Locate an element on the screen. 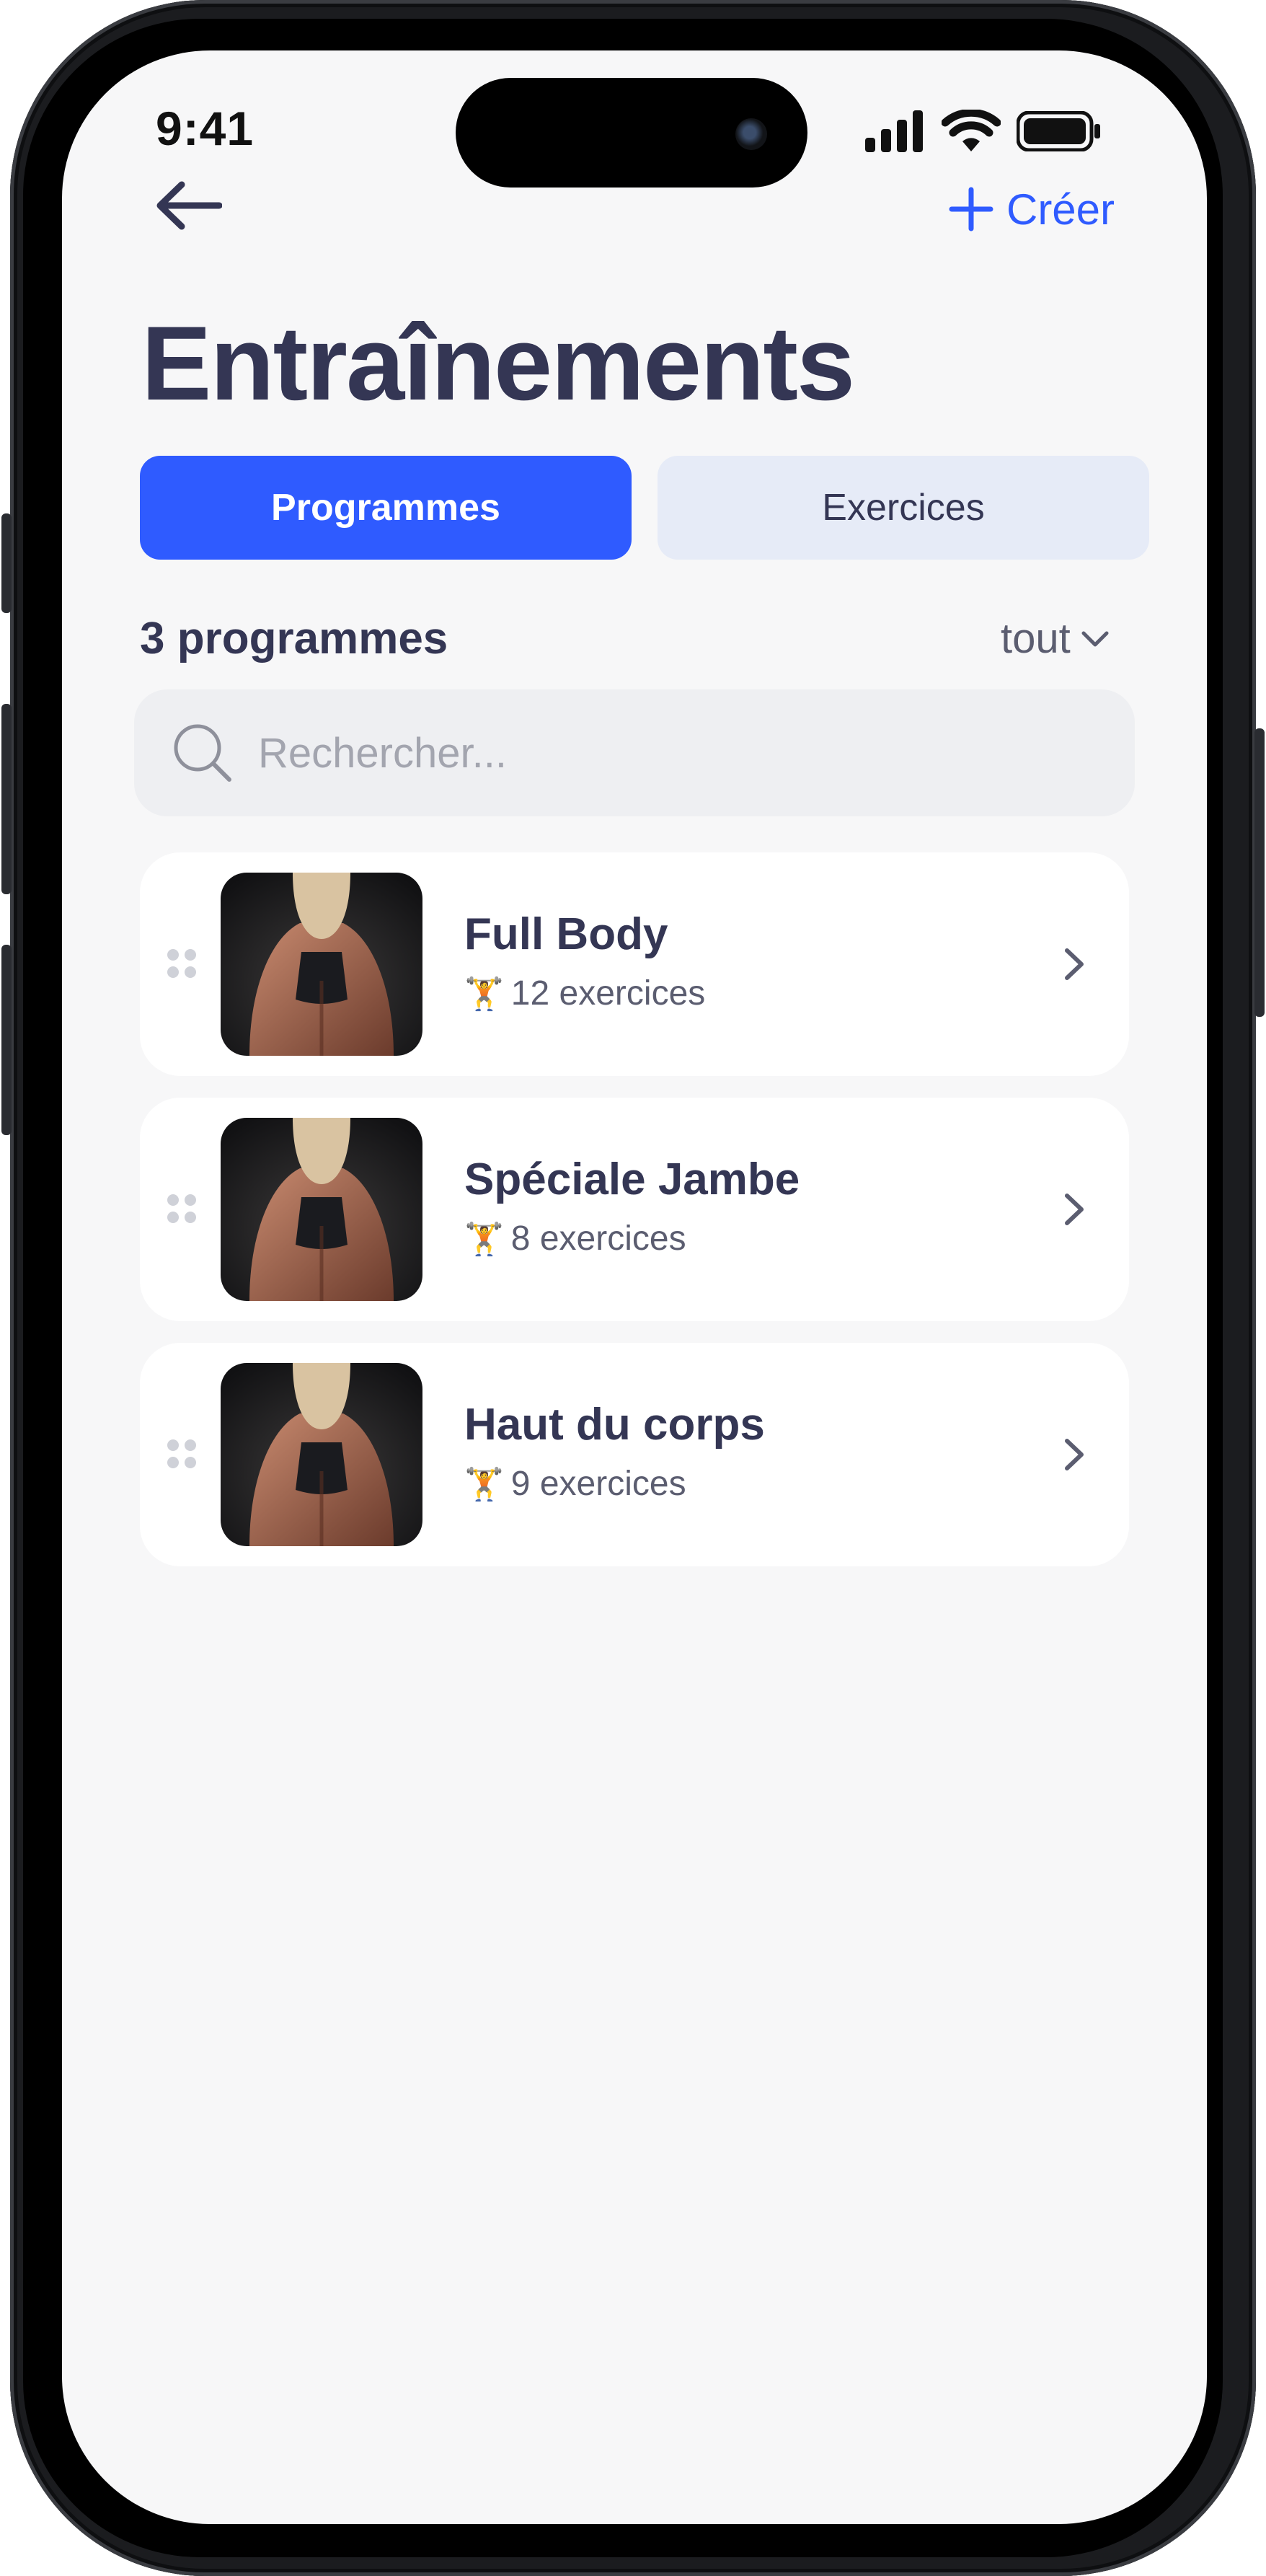  program-title: Full Body is located at coordinates (566, 934).